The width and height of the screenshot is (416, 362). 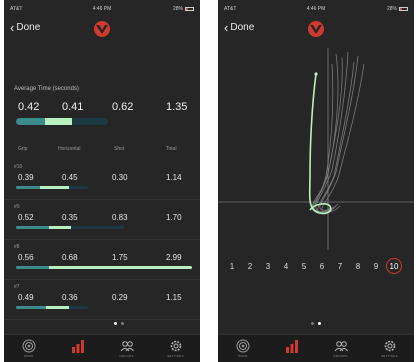 What do you see at coordinates (26, 297) in the screenshot?
I see `grip-cell: 0.49` at bounding box center [26, 297].